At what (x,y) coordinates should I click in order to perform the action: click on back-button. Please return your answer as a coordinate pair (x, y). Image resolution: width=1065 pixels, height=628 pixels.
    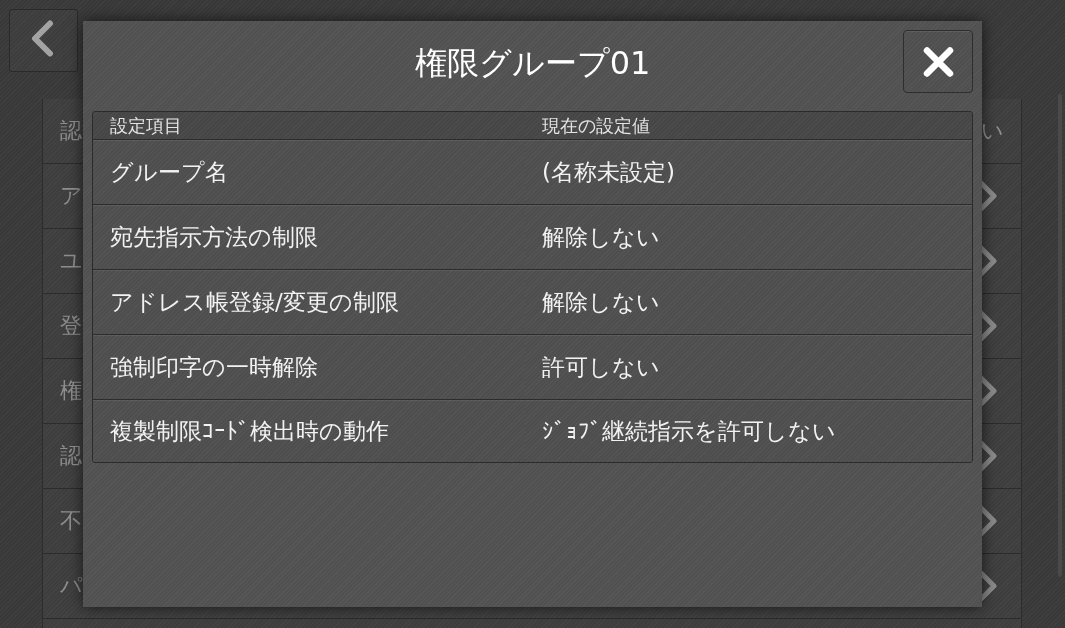
    Looking at the image, I should click on (43, 40).